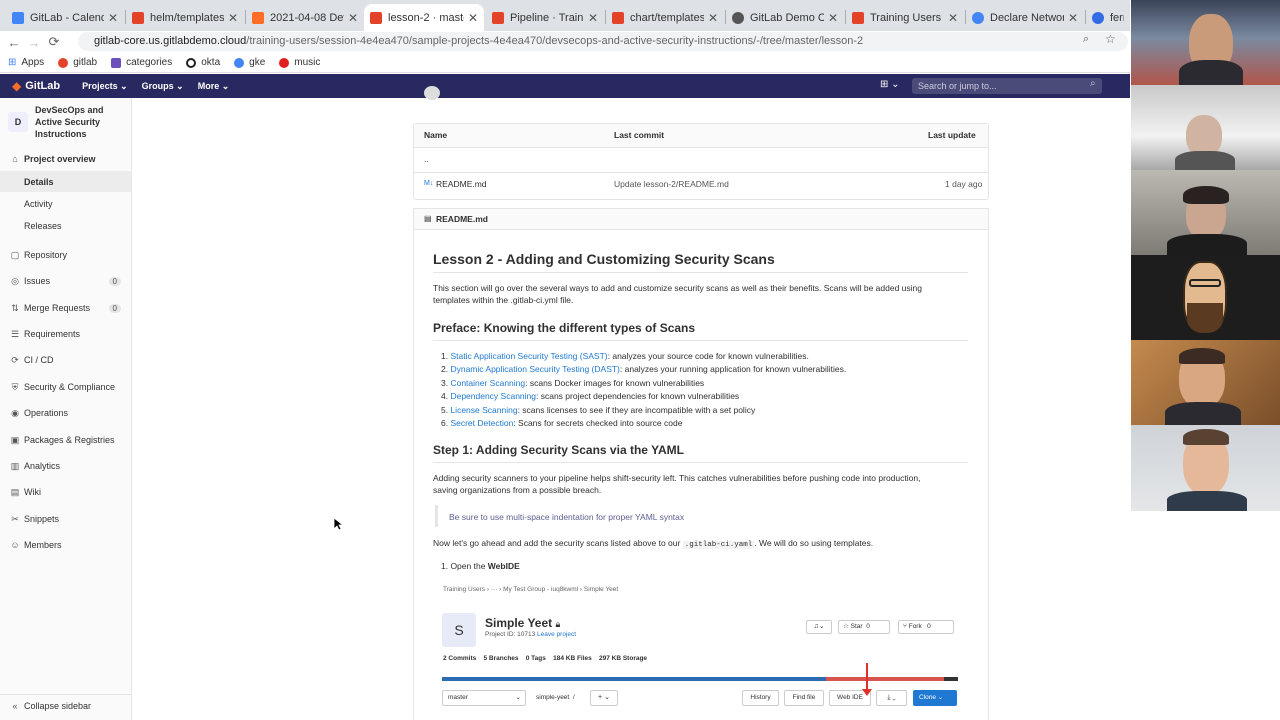  What do you see at coordinates (39, 182) in the screenshot?
I see `sidebar-sub-details: Details` at bounding box center [39, 182].